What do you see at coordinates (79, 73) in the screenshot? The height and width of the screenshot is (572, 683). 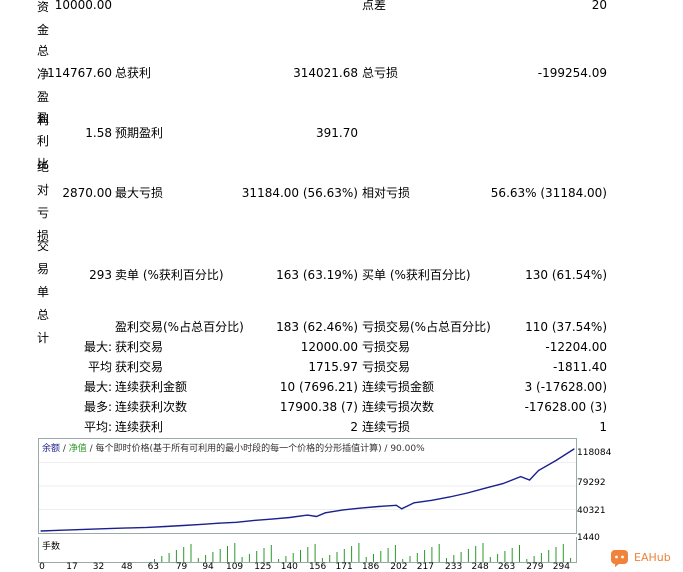 I see `stat-value: 114767.60` at bounding box center [79, 73].